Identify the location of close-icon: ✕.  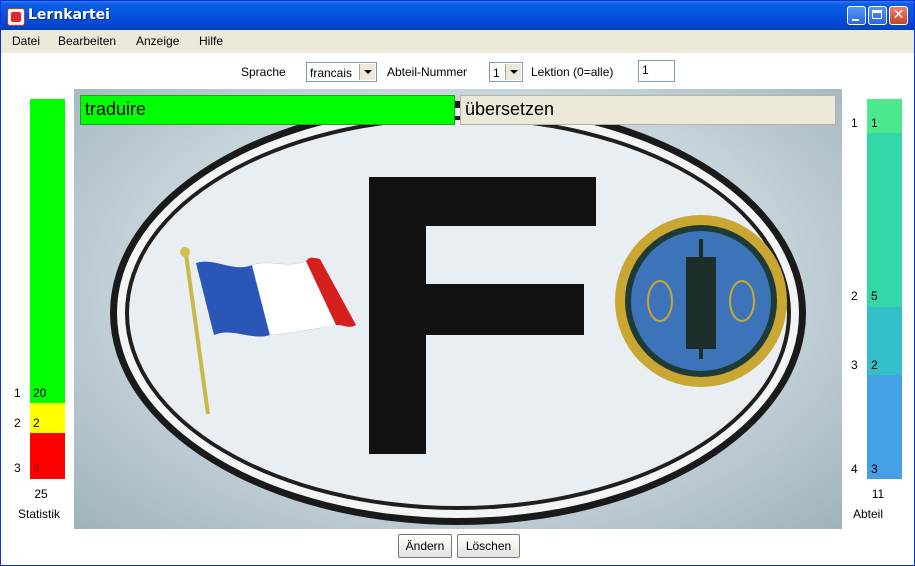
(898, 15).